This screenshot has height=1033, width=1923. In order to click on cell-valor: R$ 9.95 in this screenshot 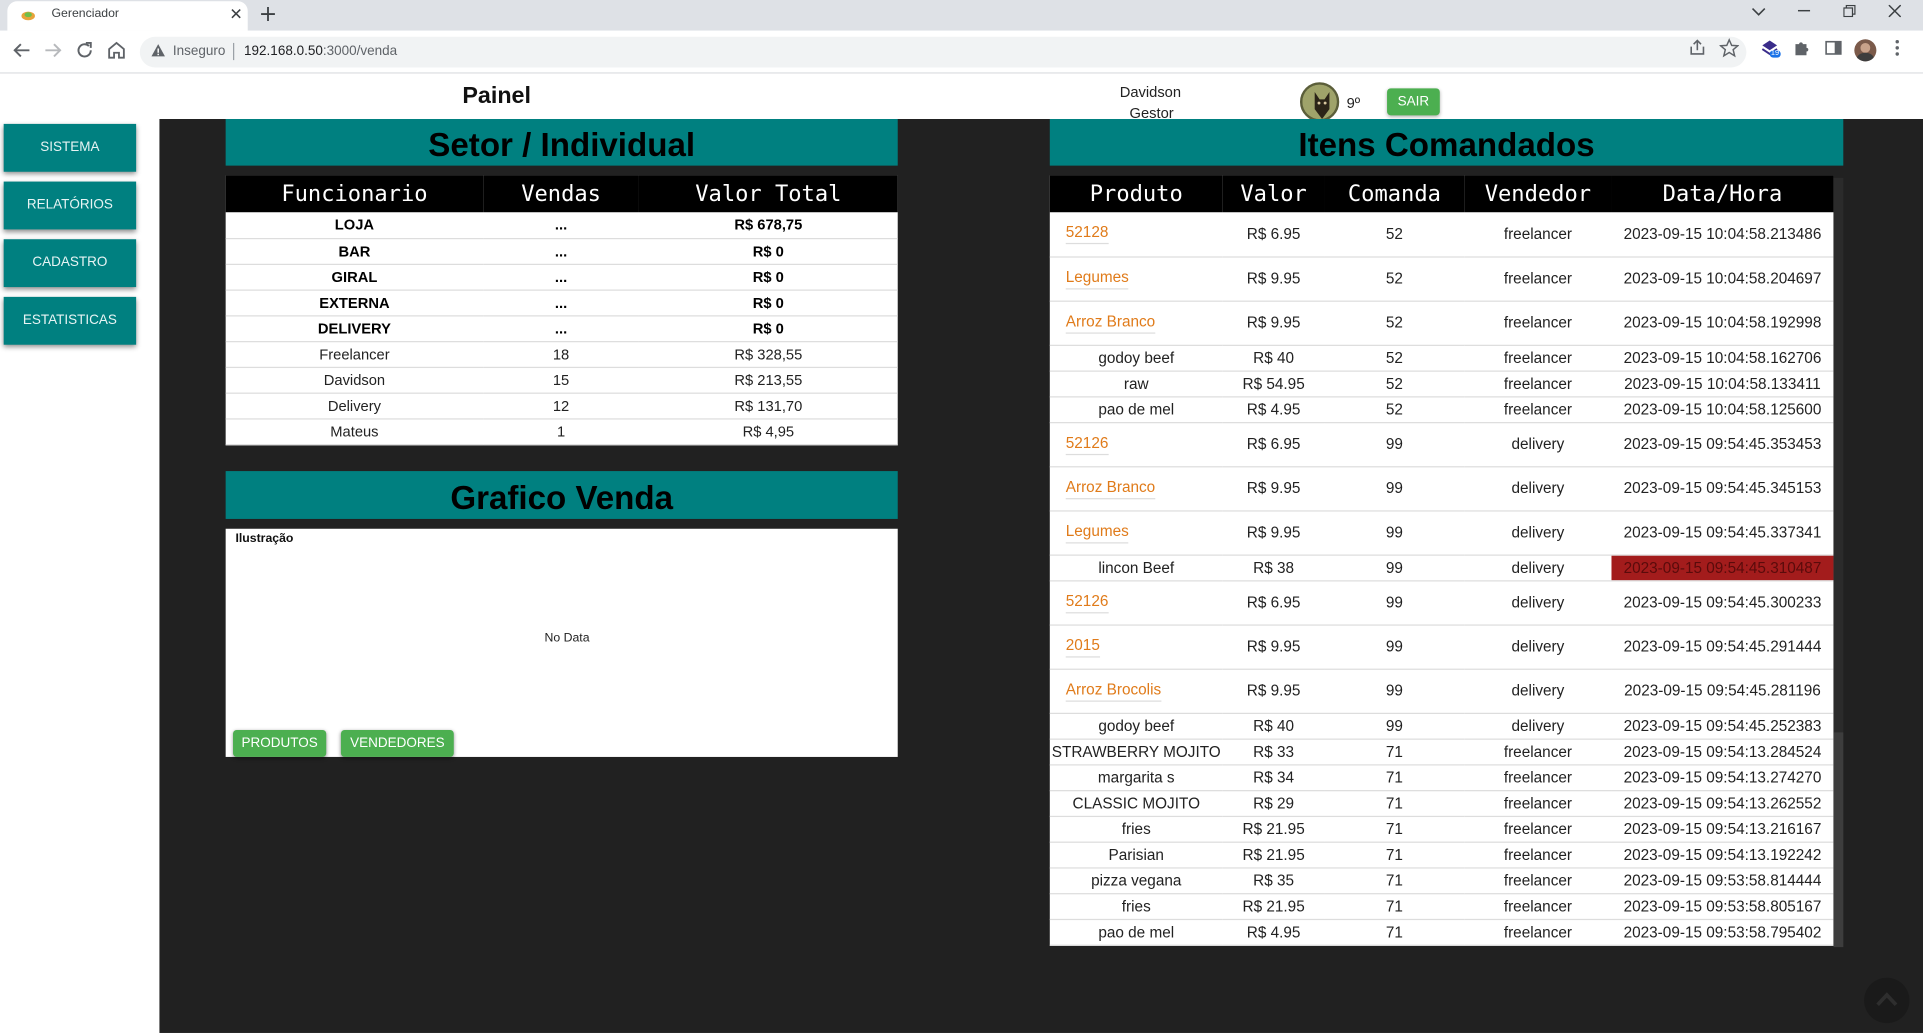, I will do `click(1273, 691)`.